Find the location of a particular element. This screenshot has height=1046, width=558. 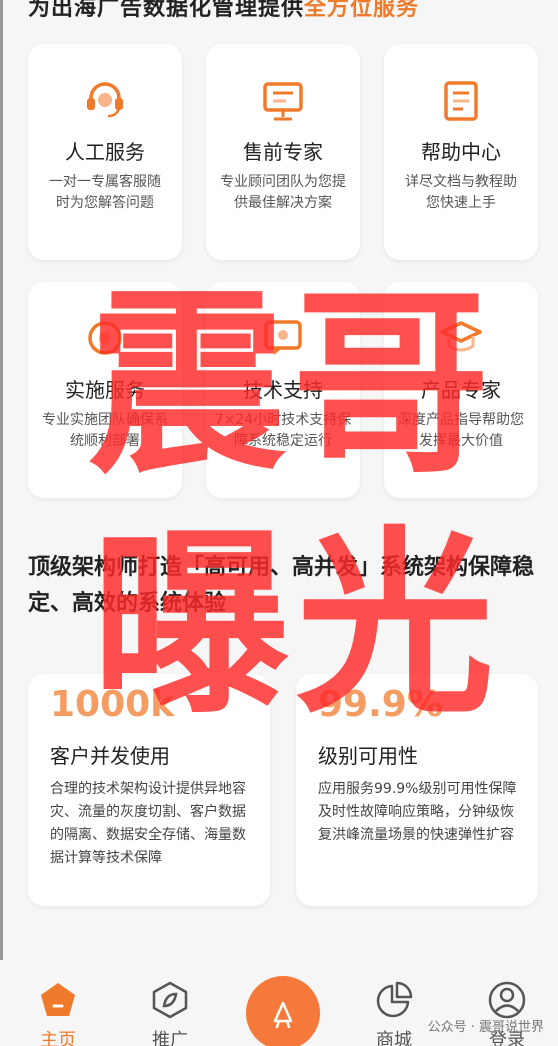

service-card-manual: 人工服务 一对一专属客服随时为您解答问题 is located at coordinates (105, 152).